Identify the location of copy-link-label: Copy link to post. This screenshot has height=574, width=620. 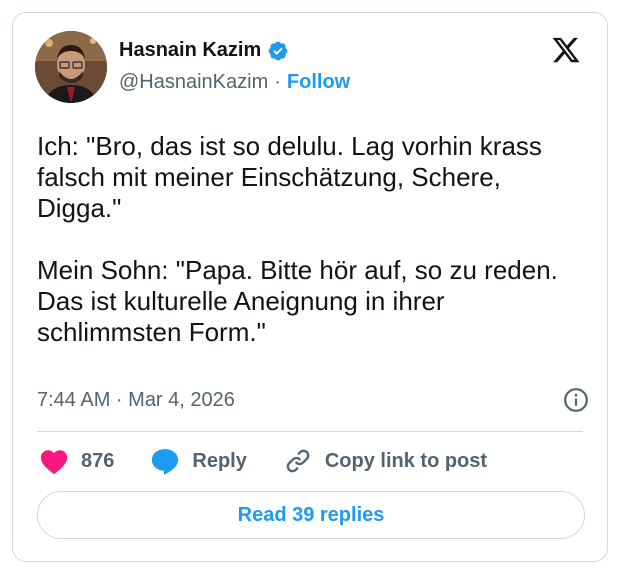
(406, 460).